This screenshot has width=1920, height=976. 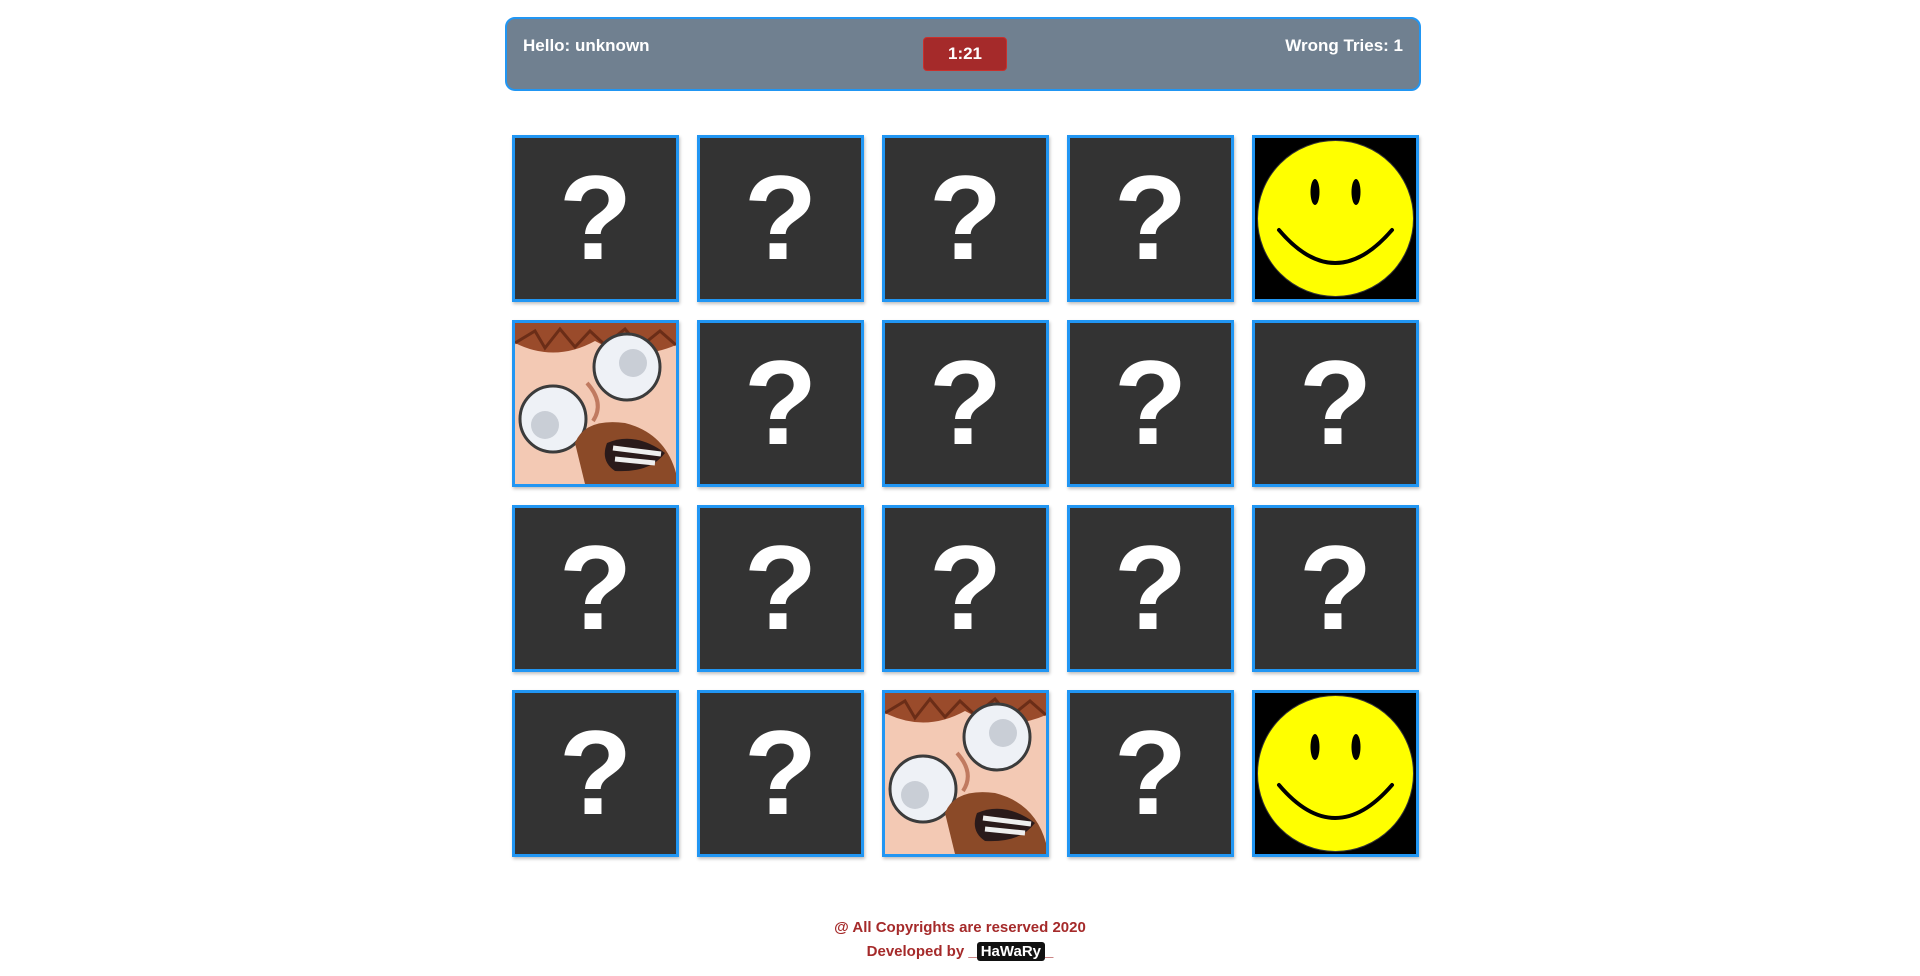 I want to click on player-greeting: Hello: unknown, so click(x=586, y=45).